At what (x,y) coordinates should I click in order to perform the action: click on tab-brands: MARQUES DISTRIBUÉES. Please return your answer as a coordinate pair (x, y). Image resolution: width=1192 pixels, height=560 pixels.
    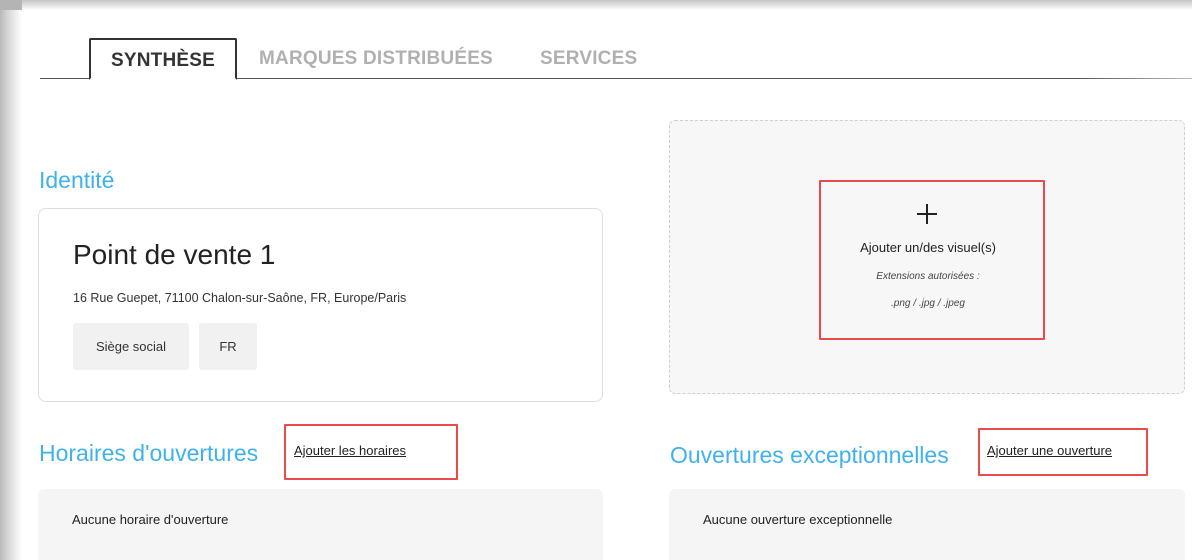
    Looking at the image, I should click on (376, 58).